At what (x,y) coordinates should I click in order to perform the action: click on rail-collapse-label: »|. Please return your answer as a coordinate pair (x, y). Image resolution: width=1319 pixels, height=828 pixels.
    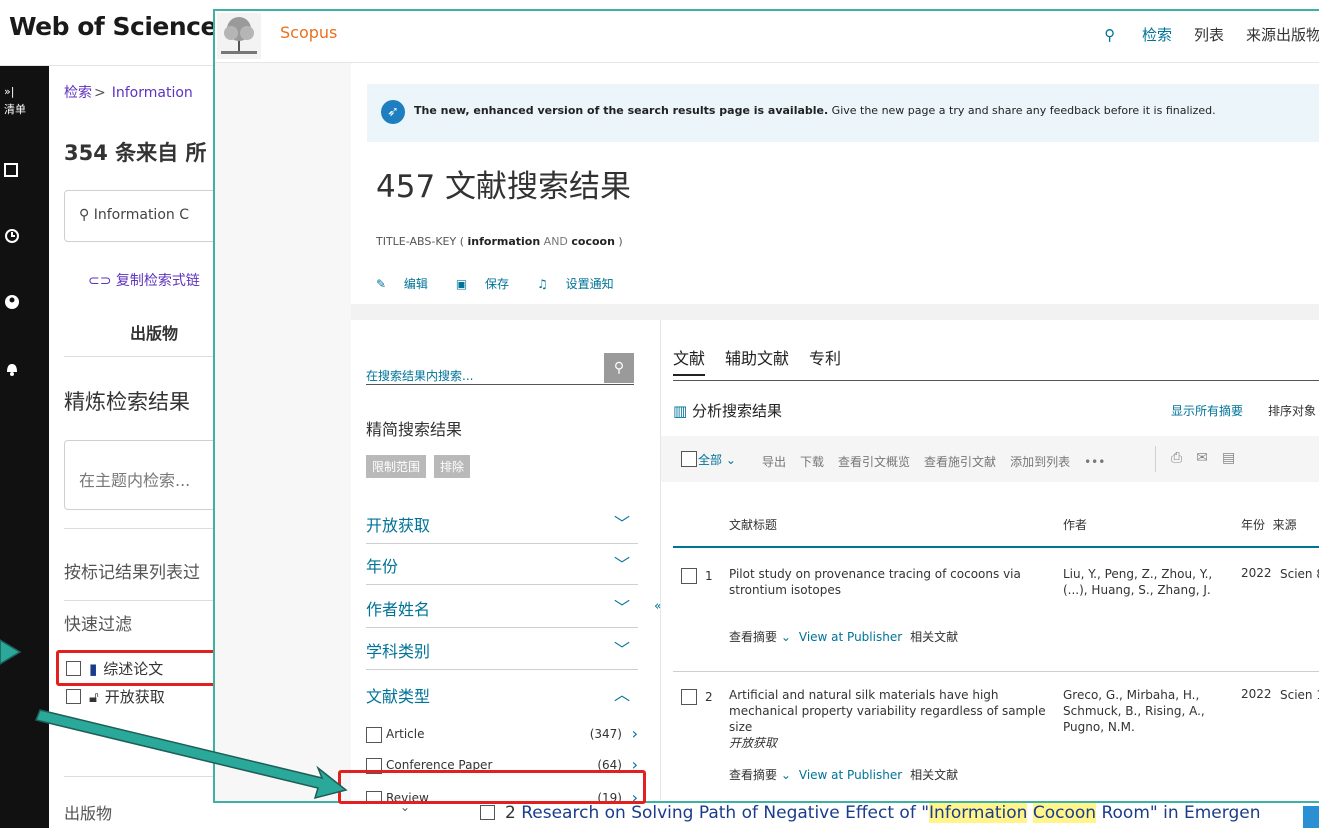
    Looking at the image, I should click on (24, 91).